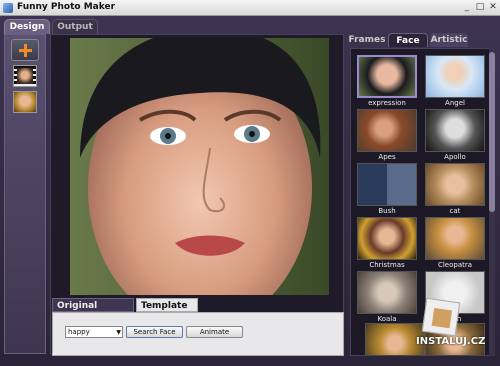  I want to click on template-item-bush: Bush, so click(387, 190).